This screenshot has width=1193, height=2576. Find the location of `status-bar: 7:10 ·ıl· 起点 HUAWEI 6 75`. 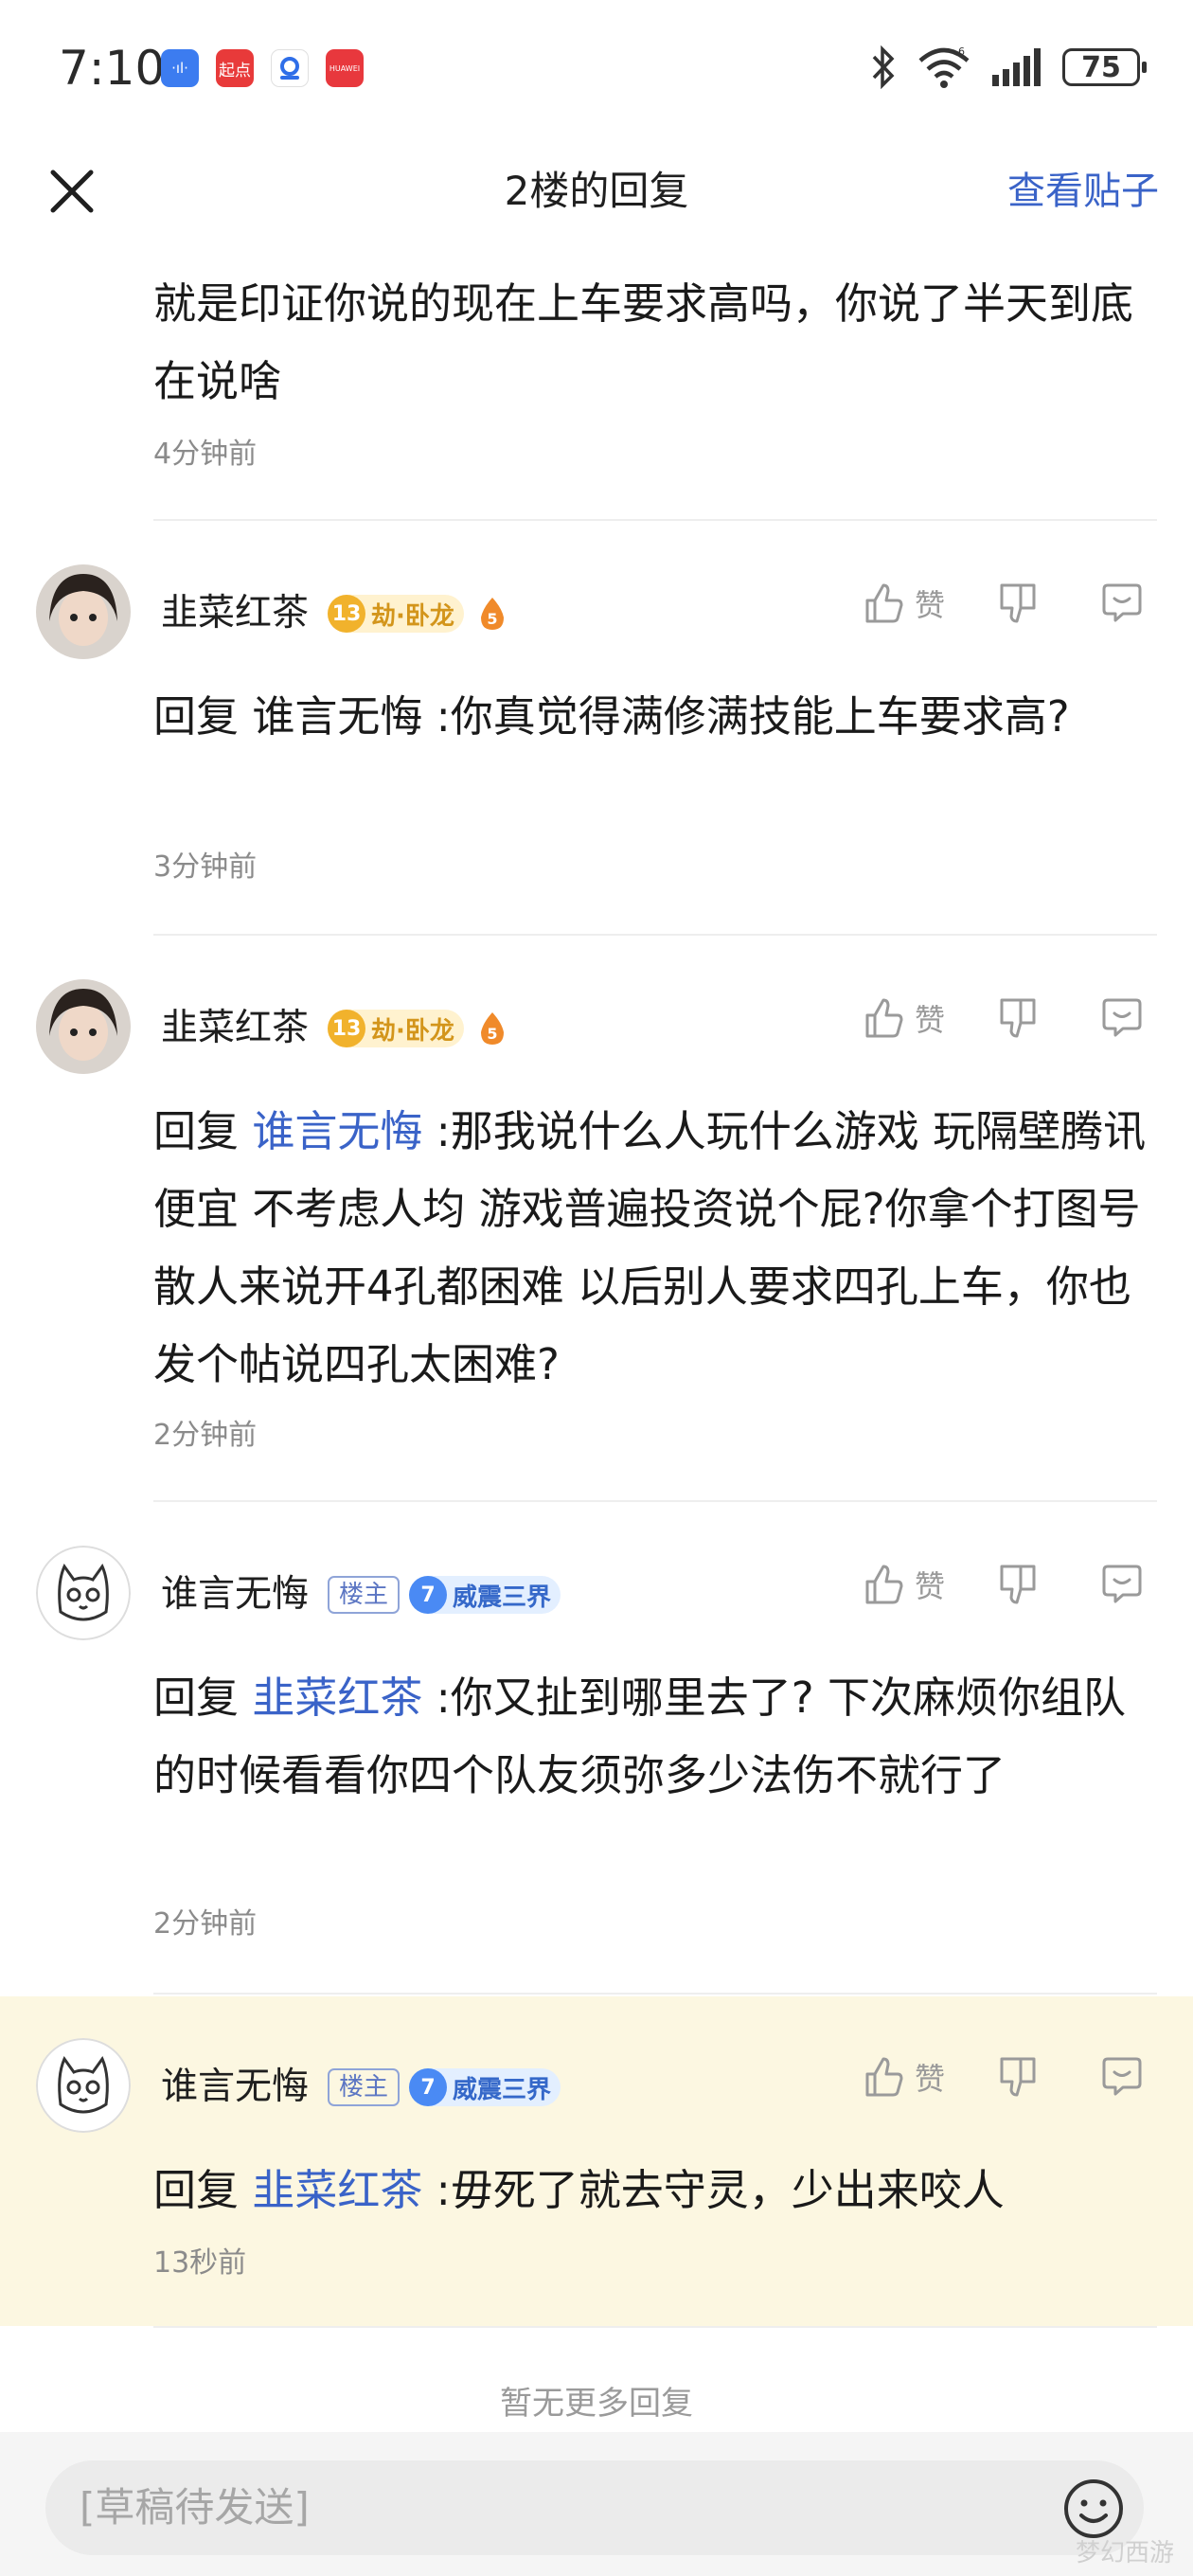

status-bar: 7:10 ·ıl· 起点 HUAWEI 6 75 is located at coordinates (596, 66).